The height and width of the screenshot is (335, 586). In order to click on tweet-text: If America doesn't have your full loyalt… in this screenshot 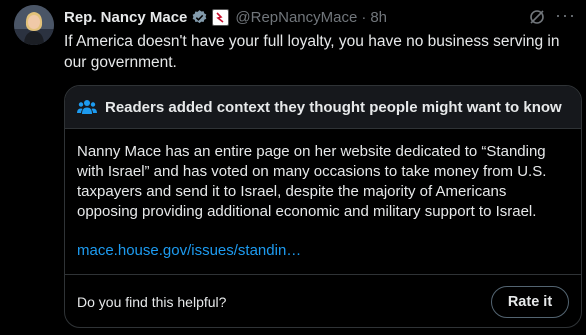, I will do `click(312, 52)`.